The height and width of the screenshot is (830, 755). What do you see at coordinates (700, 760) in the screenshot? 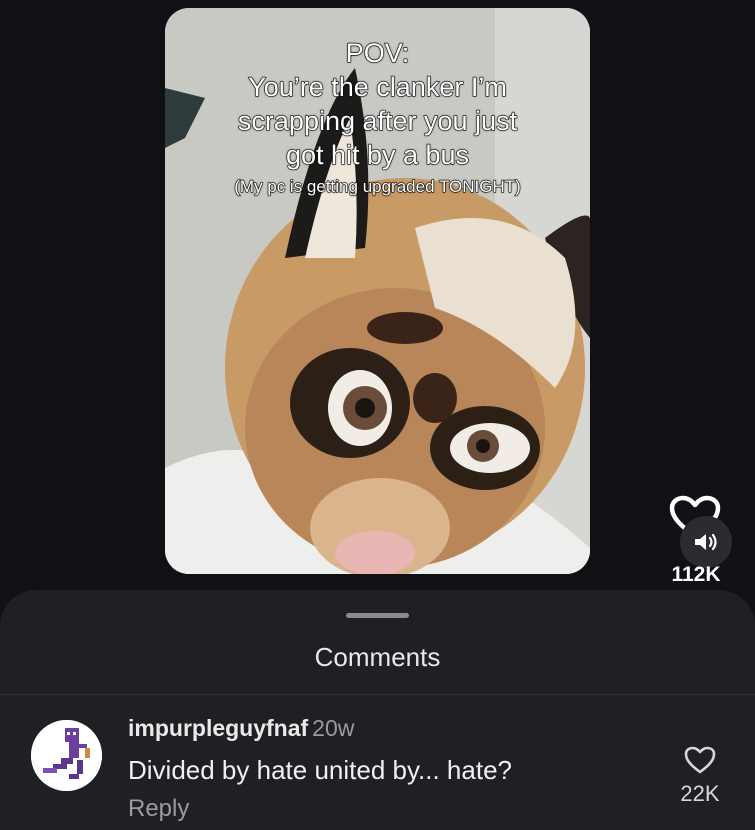
I see `heart-outline-icon` at bounding box center [700, 760].